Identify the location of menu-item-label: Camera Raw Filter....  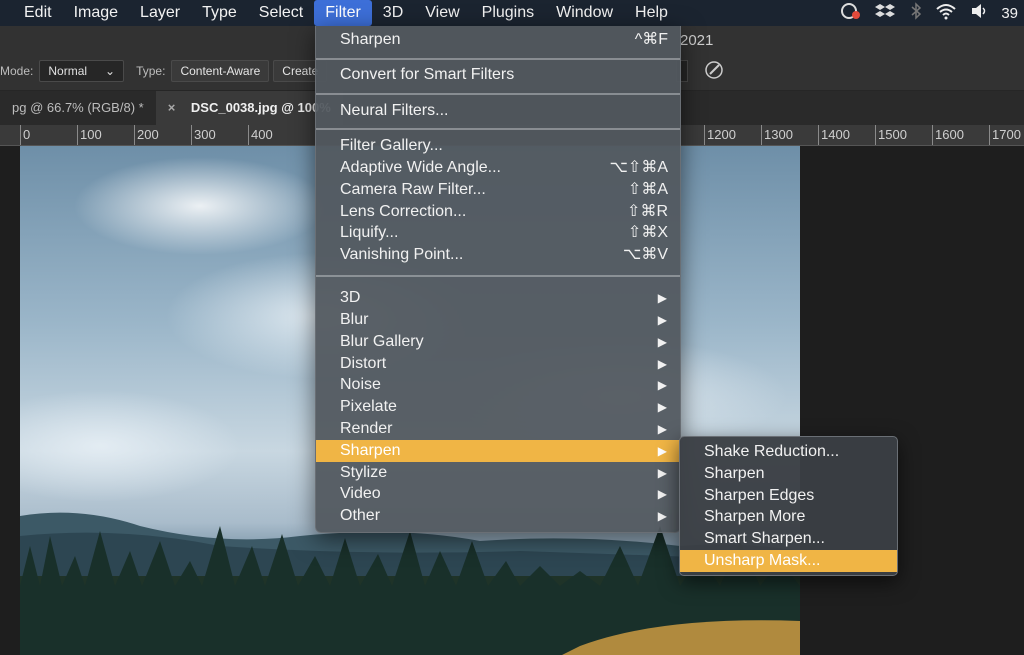
(413, 189).